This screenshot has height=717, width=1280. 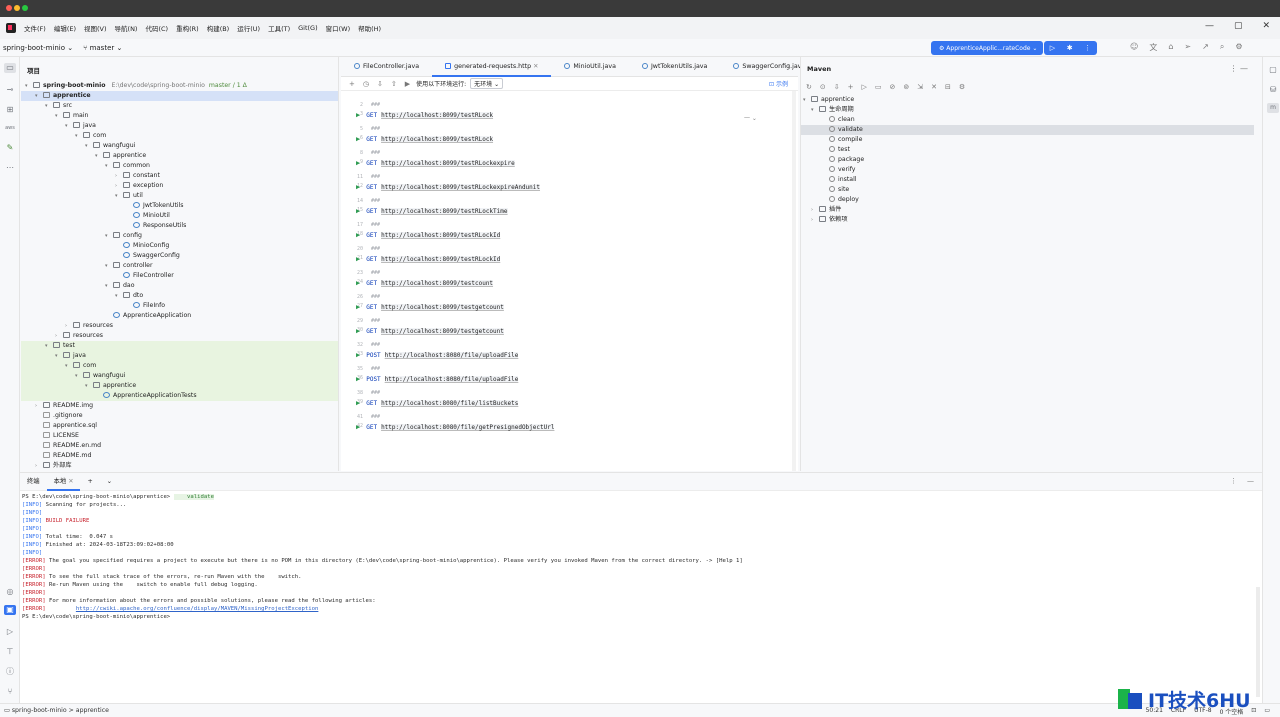 I want to click on tree-item: ▾ util, so click(x=179, y=196).